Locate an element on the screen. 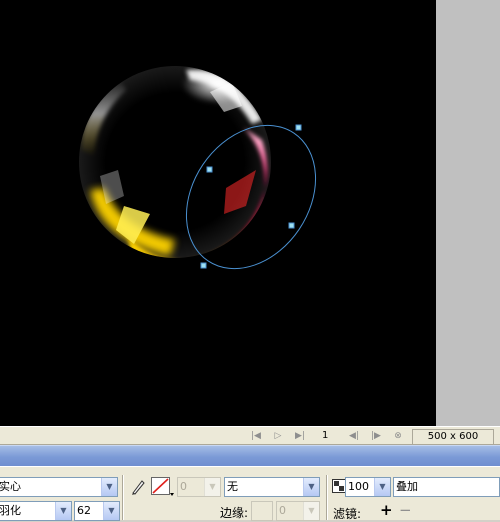 Image resolution: width=500 pixels, height=522 pixels. edge-value-field: 0 ▼ is located at coordinates (298, 511).